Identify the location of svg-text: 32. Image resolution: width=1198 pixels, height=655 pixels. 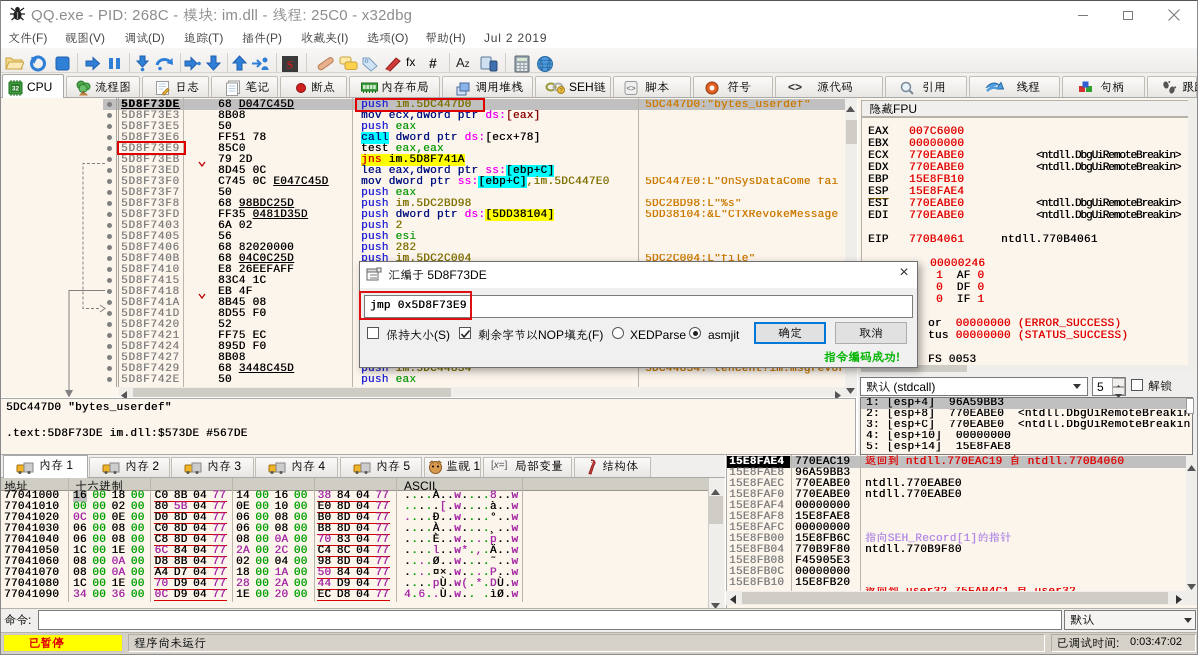
(16, 89).